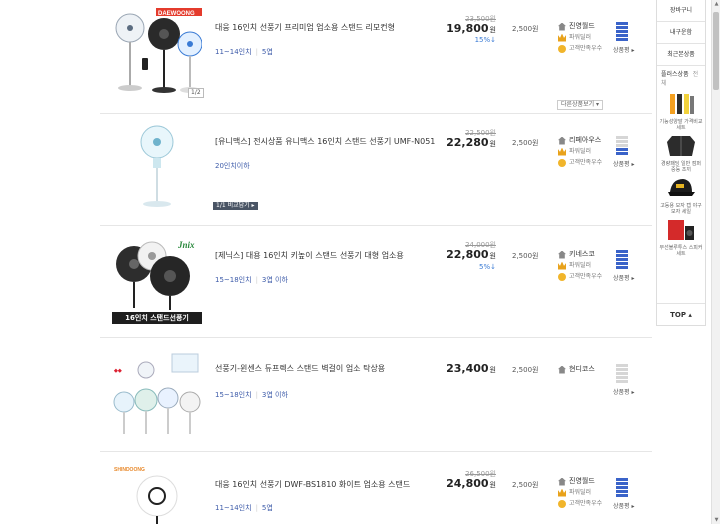 The image size is (720, 524). I want to click on scroll-up-arrow-icon: ▲, so click(716, 4).